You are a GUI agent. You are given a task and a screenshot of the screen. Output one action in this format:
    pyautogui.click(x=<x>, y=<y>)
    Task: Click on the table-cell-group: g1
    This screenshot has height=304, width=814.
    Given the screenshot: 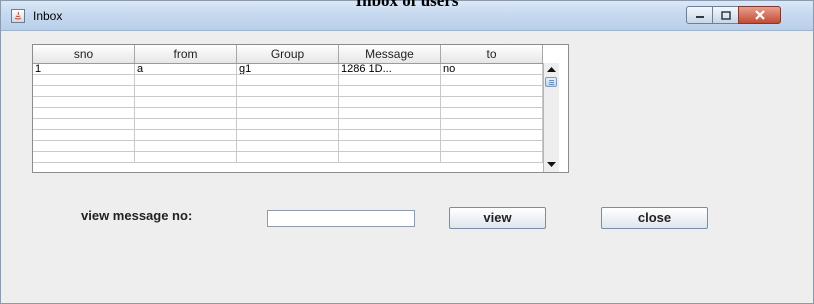 What is the action you would take?
    pyautogui.click(x=288, y=69)
    